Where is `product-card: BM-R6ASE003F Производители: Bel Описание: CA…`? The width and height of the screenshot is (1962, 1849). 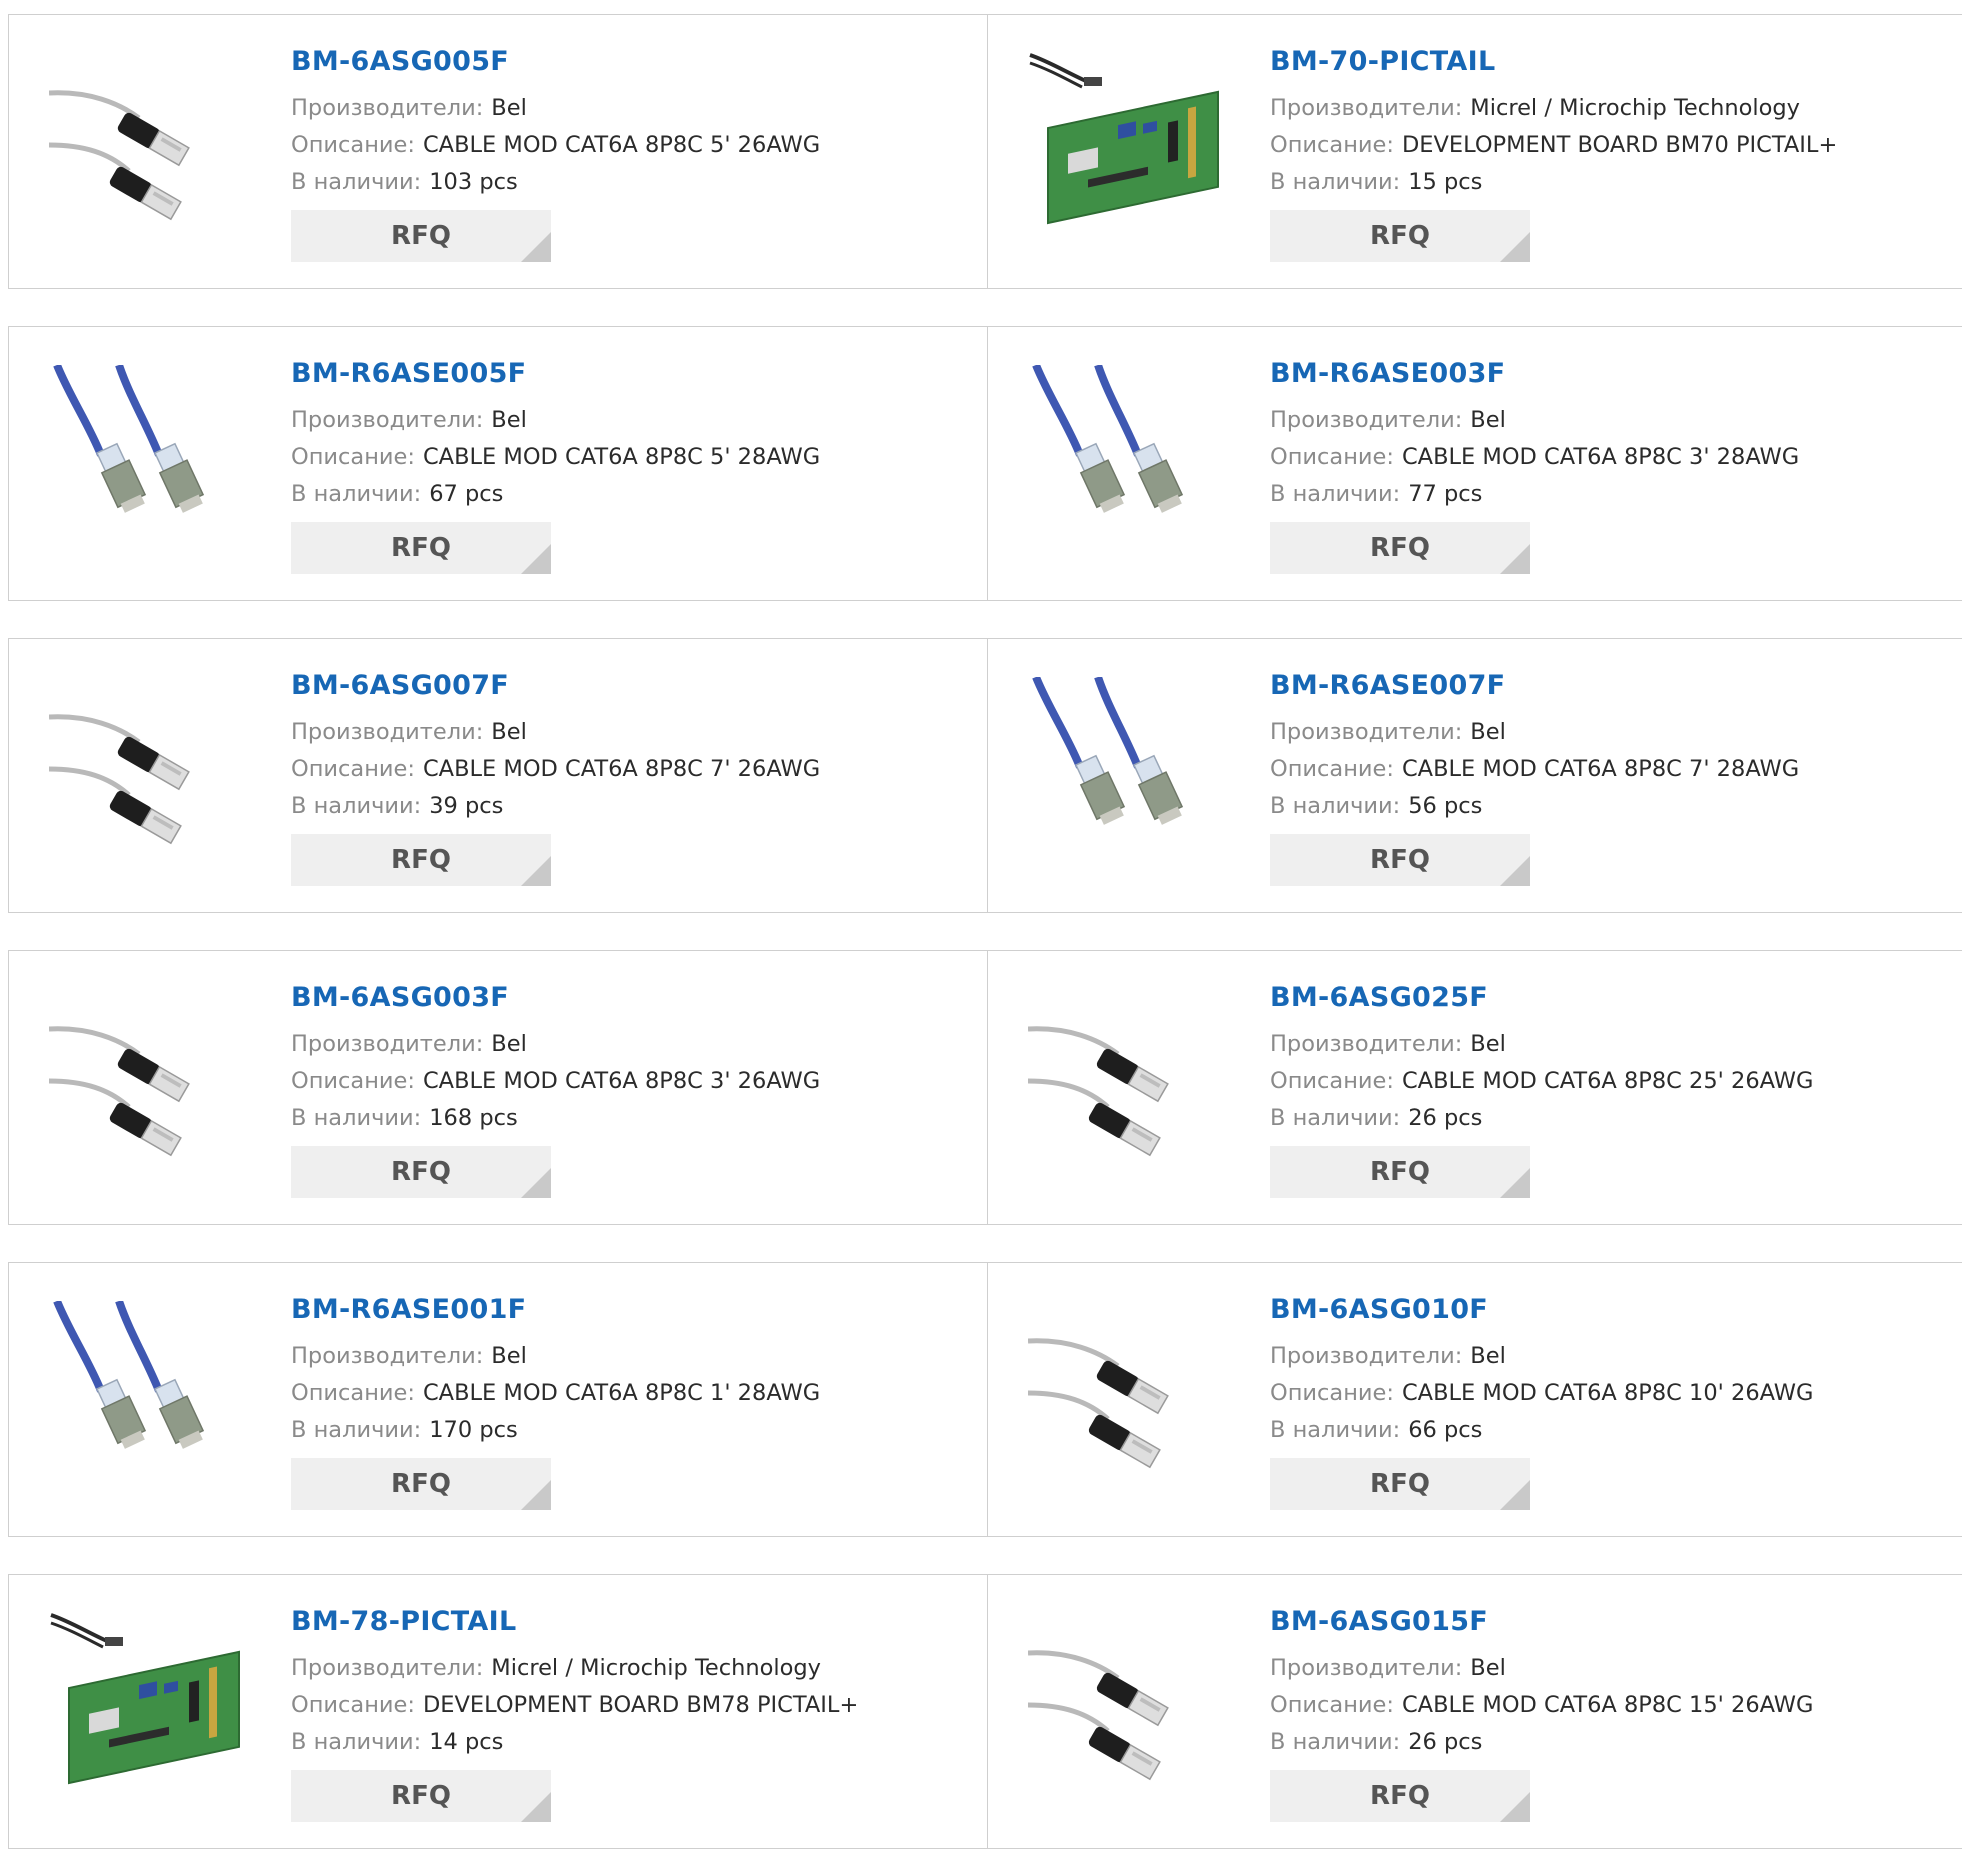 product-card: BM-R6ASE003F Производители: Bel Описание: CA… is located at coordinates (1475, 463).